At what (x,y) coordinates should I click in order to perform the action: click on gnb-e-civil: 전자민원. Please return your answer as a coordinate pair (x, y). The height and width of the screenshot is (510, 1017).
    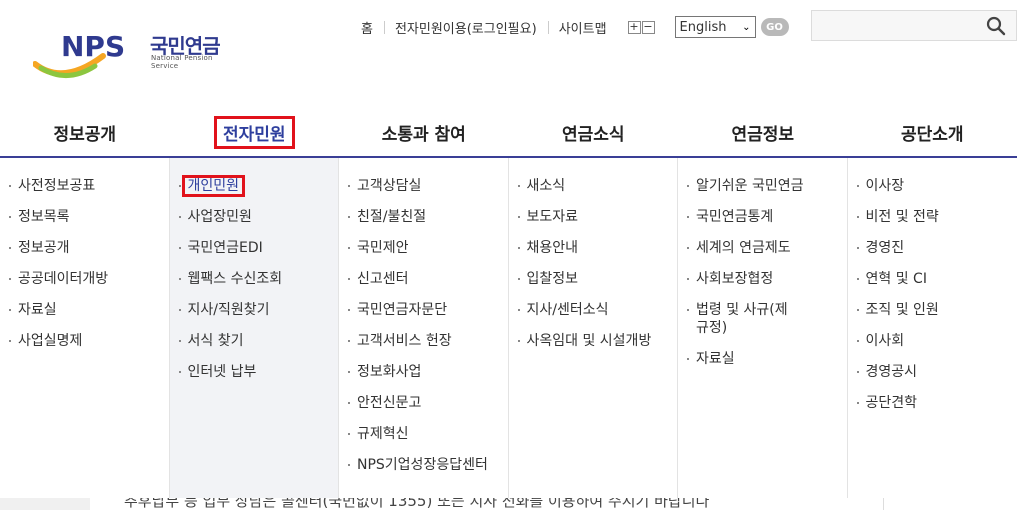
    Looking at the image, I should click on (255, 132).